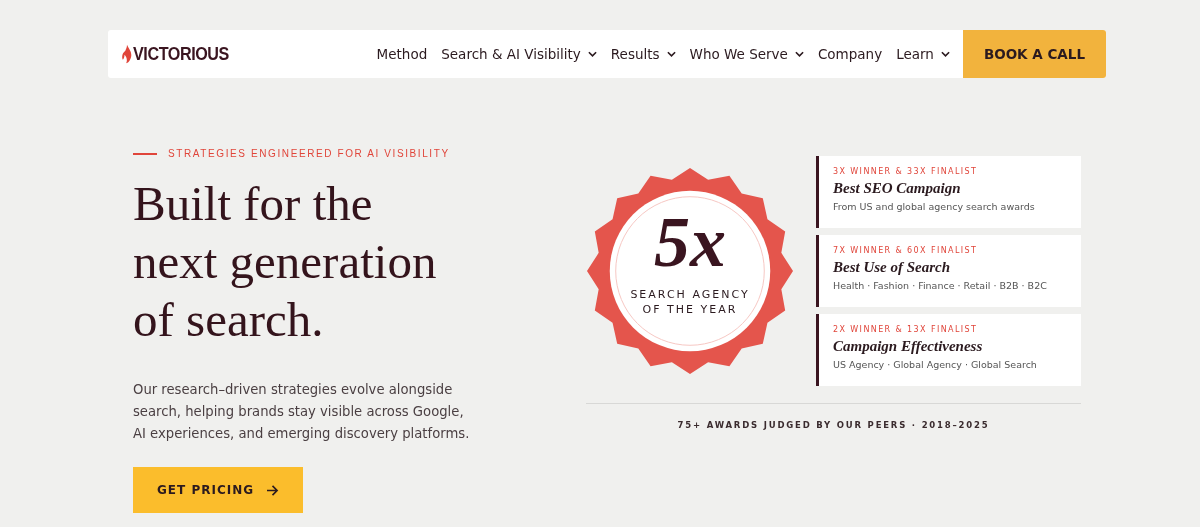 The height and width of the screenshot is (527, 1200). What do you see at coordinates (1034, 54) in the screenshot?
I see `book-call-button: BOOK A CALL` at bounding box center [1034, 54].